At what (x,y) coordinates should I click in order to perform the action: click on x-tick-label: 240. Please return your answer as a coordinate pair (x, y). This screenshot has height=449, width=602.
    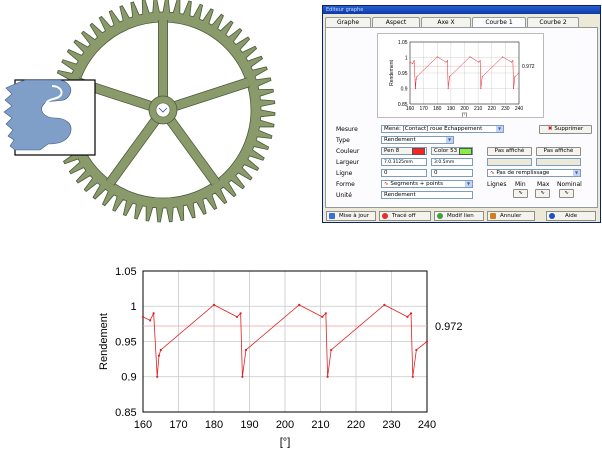
    Looking at the image, I should click on (427, 425).